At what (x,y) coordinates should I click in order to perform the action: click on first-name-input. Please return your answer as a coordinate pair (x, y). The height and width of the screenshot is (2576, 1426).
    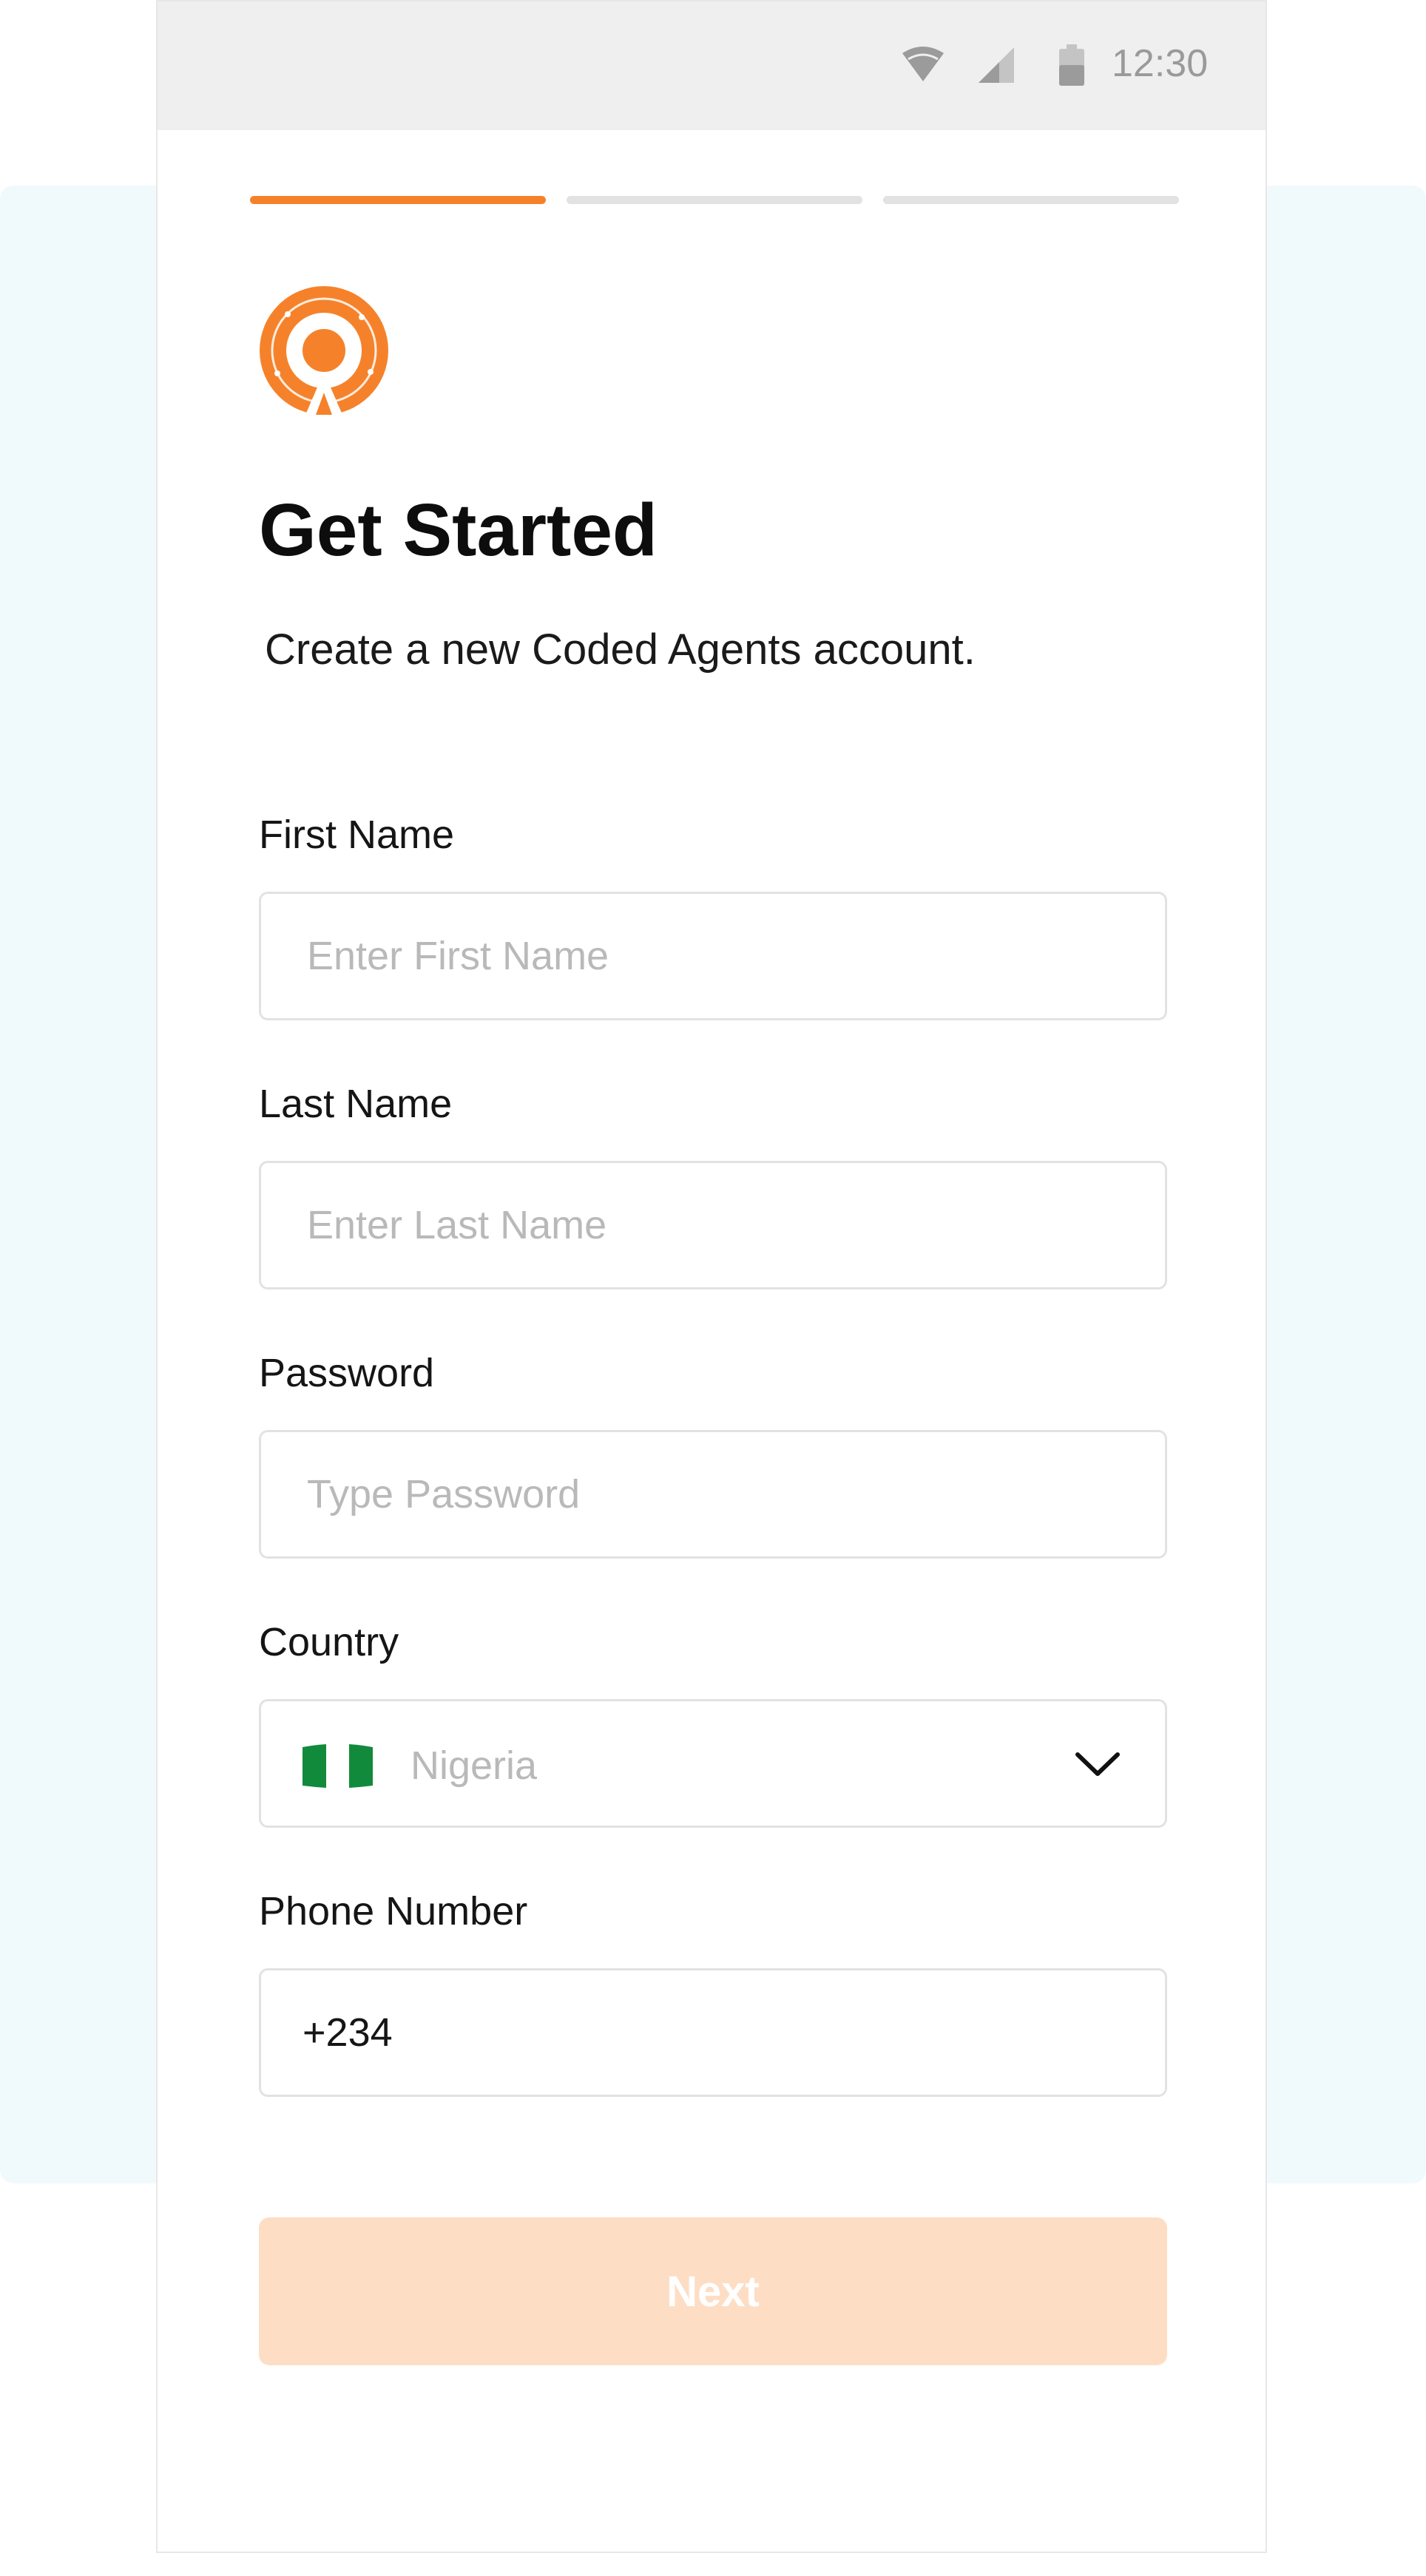
    Looking at the image, I should click on (713, 956).